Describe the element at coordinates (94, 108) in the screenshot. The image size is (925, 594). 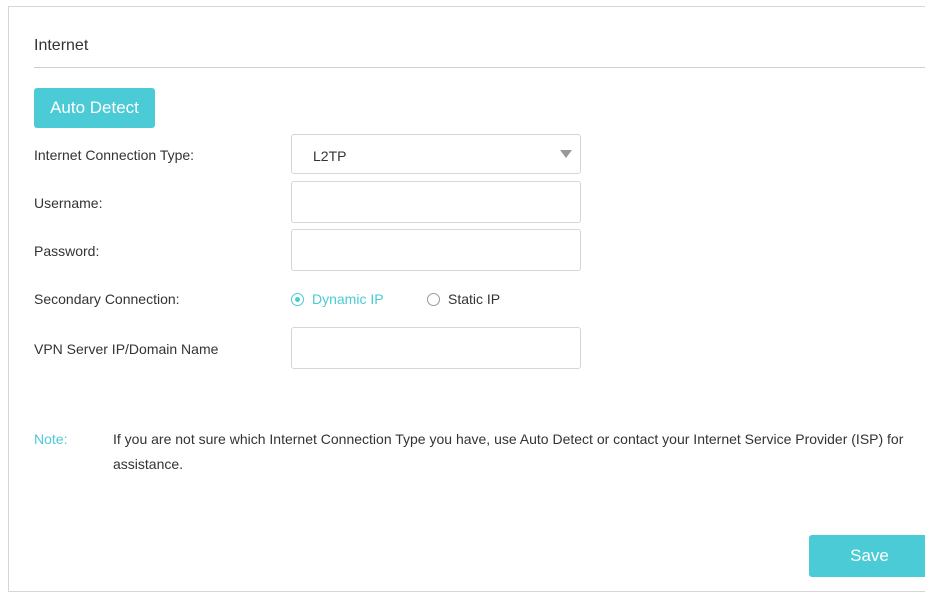
I see `auto-detect-button: Auto Detect` at that location.